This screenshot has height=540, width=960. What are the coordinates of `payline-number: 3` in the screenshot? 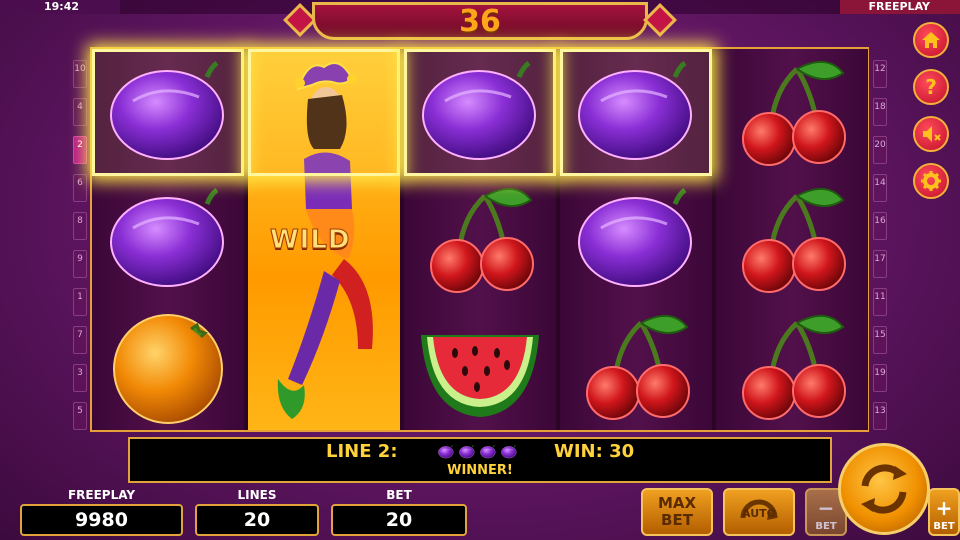 It's located at (80, 378).